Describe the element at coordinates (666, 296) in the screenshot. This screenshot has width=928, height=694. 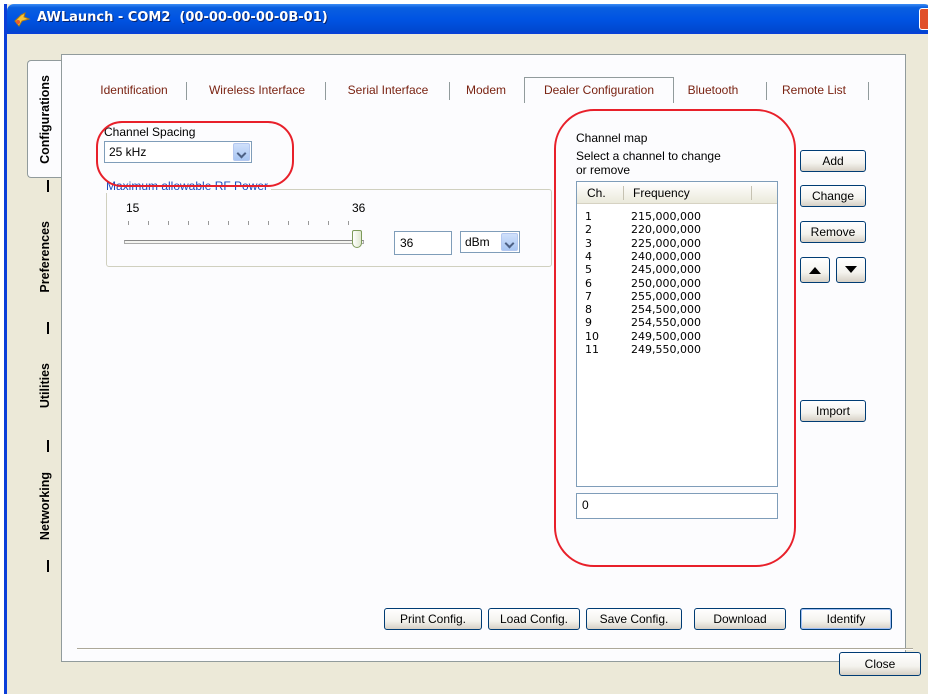
I see `channel-frequency: 255,000,000` at that location.